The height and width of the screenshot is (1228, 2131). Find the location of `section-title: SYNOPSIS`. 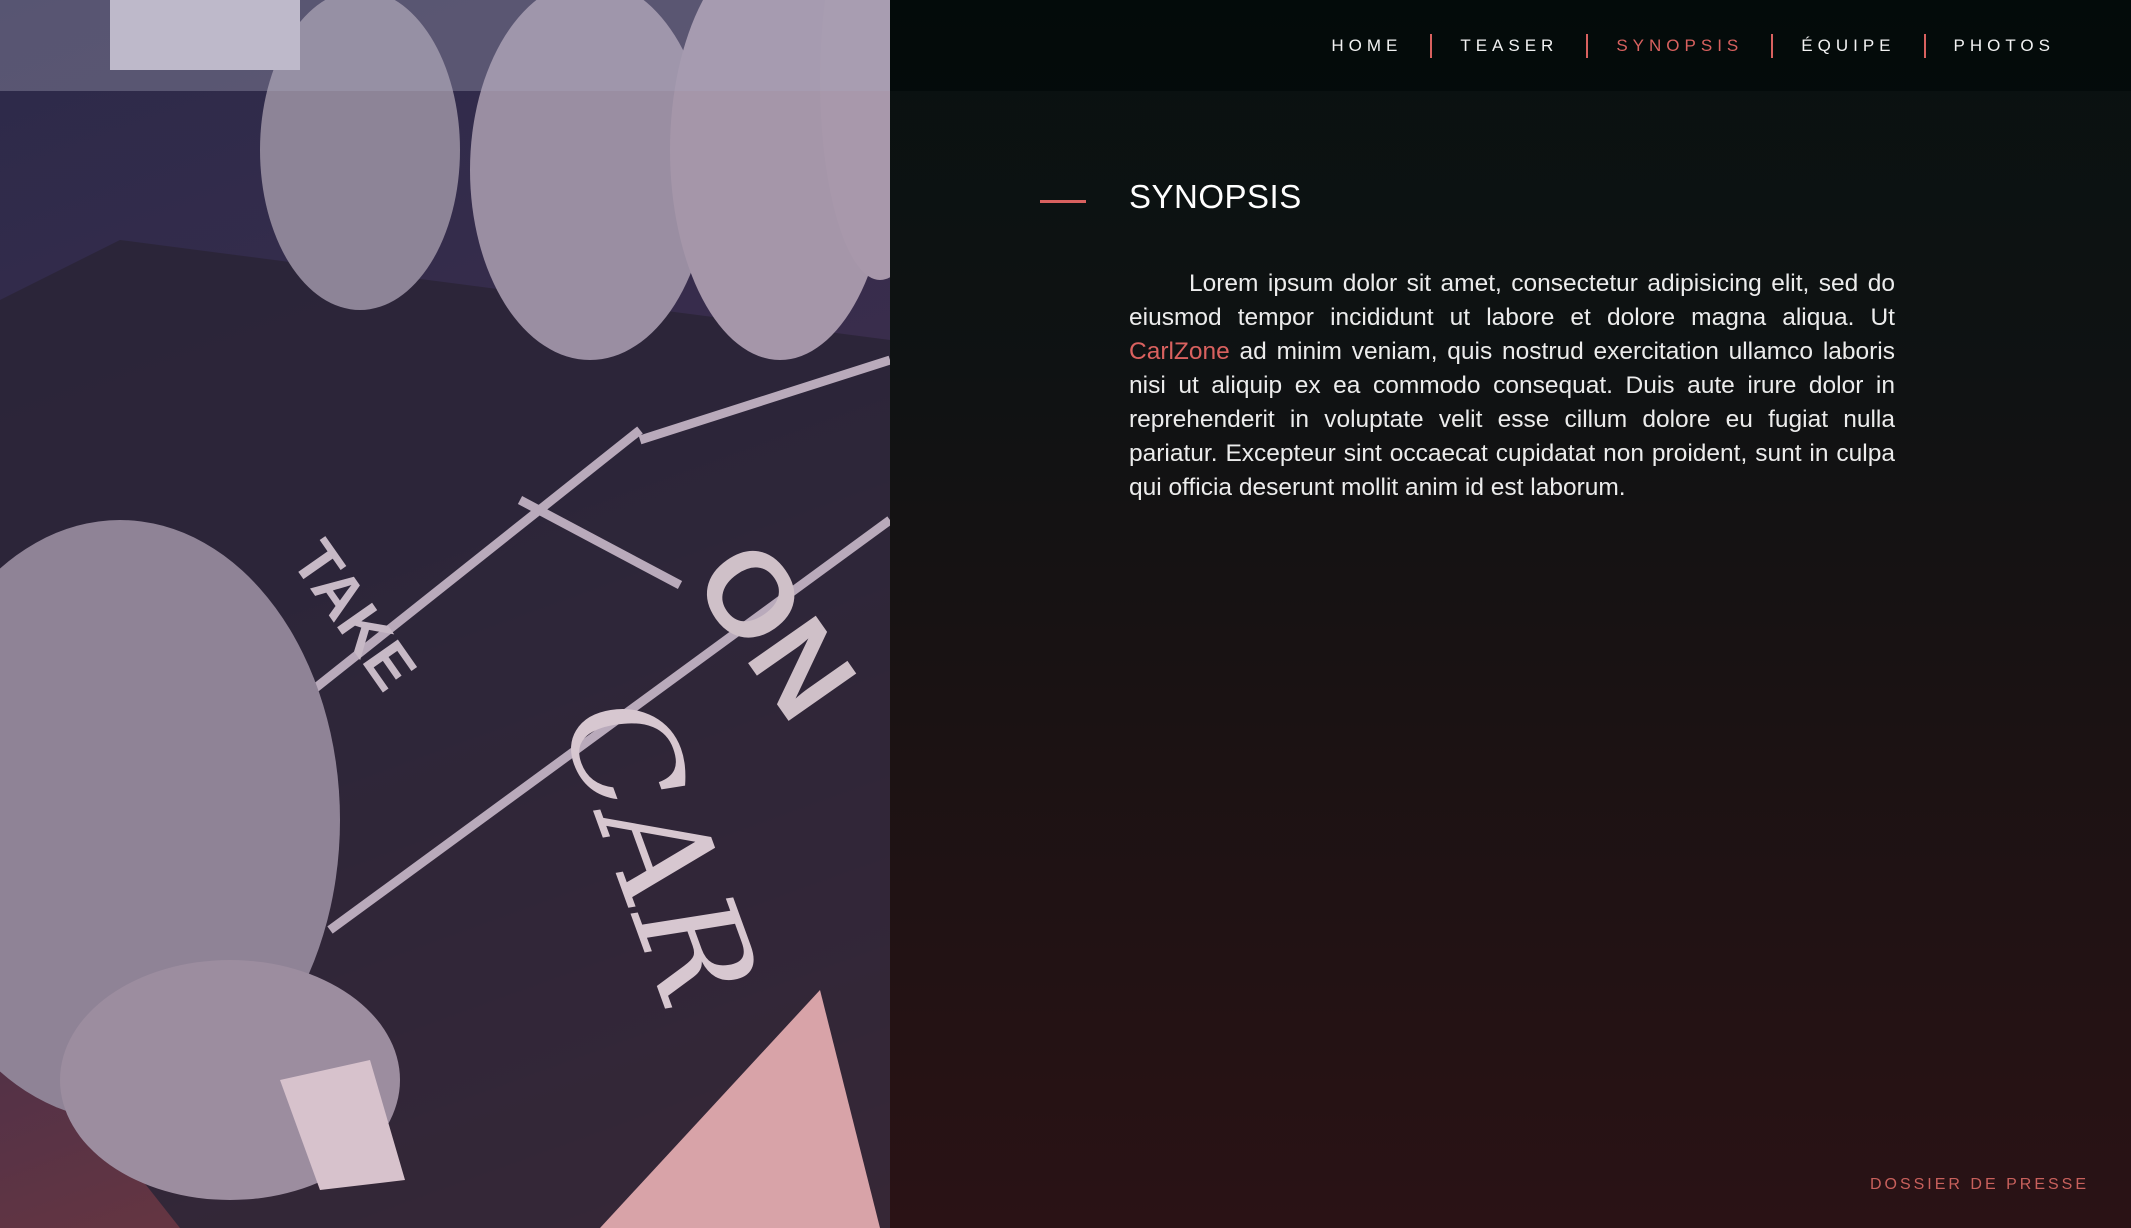

section-title: SYNOPSIS is located at coordinates (1215, 196).